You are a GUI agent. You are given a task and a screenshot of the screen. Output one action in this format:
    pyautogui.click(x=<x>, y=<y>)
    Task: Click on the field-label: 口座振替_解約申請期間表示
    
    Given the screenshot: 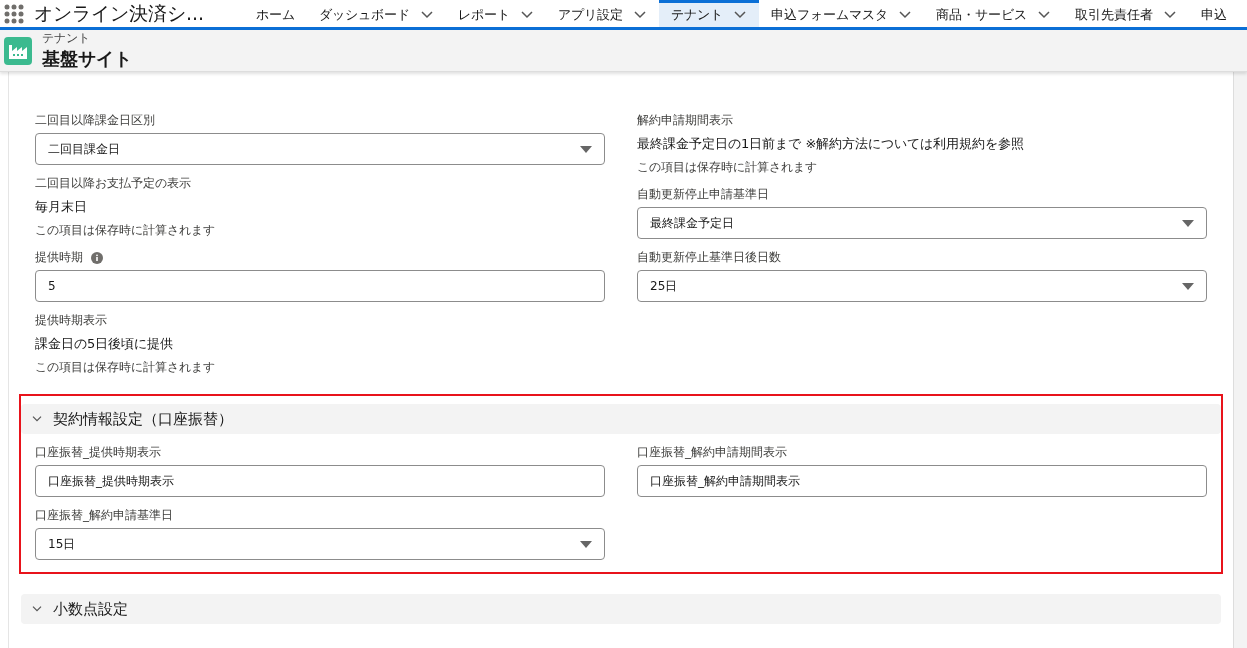 What is the action you would take?
    pyautogui.click(x=712, y=452)
    